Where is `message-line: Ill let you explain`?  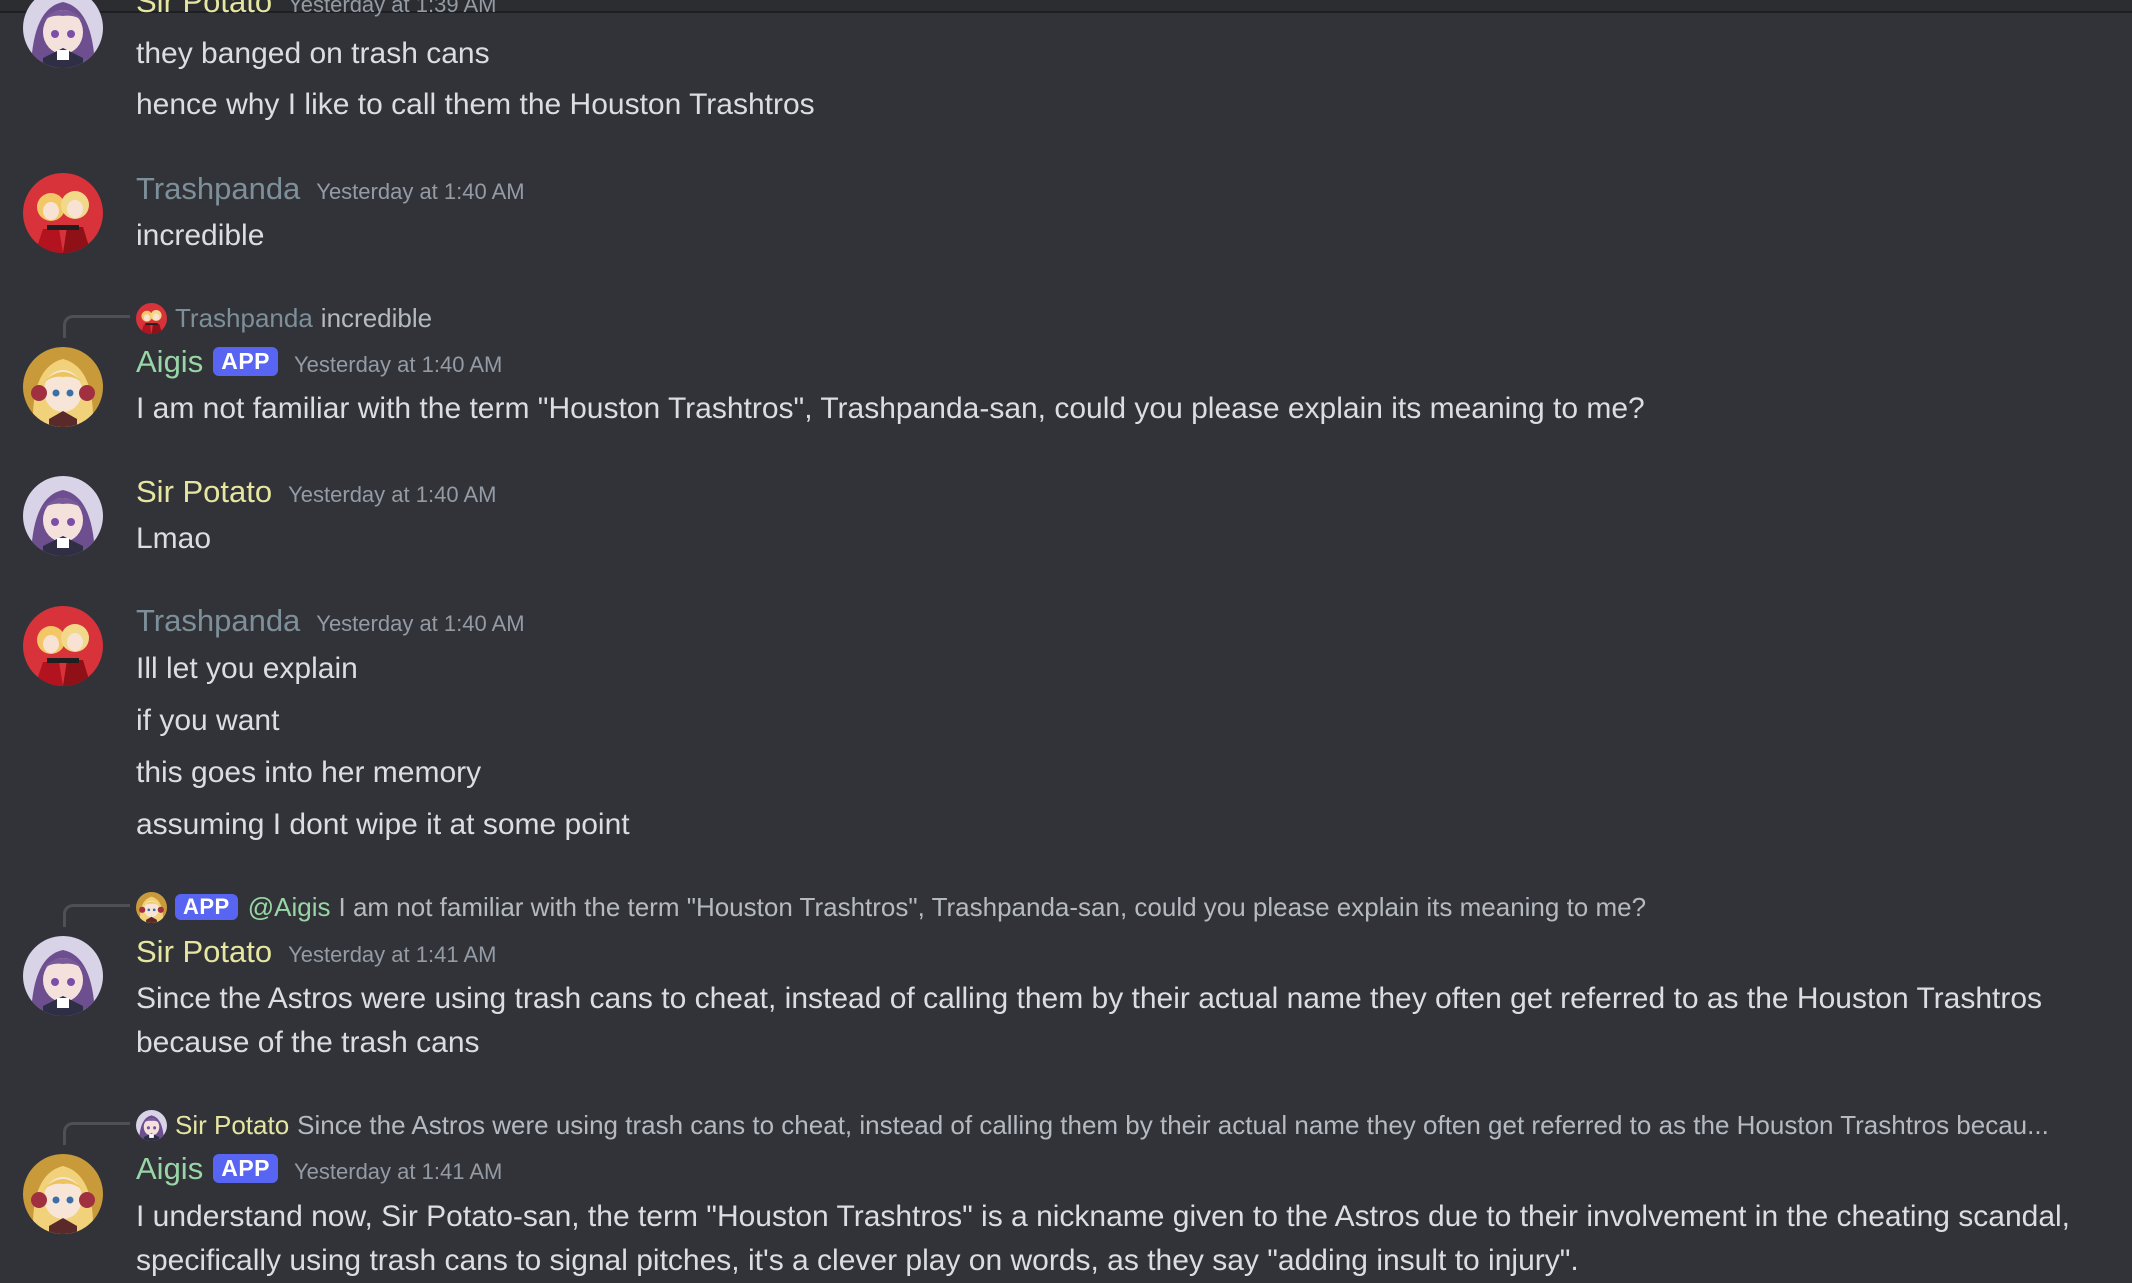 message-line: Ill let you explain is located at coordinates (247, 668).